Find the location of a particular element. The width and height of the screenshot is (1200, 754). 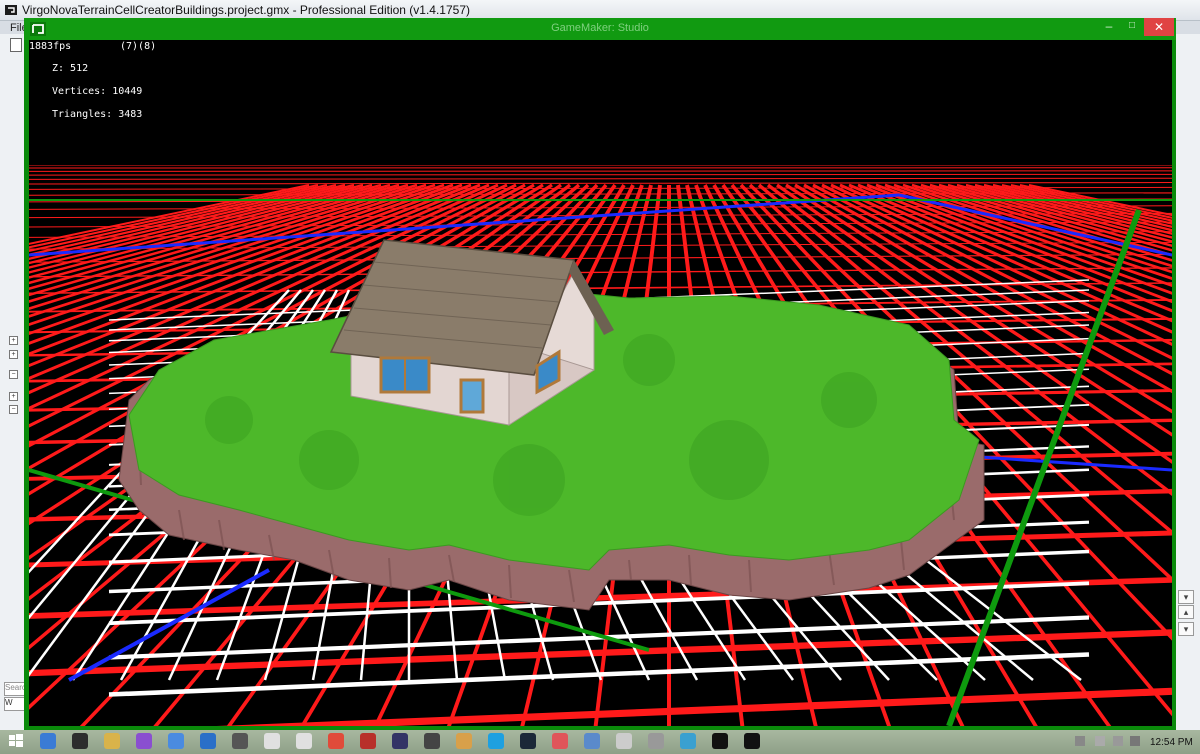

fps-readout: 1883fps is located at coordinates (50, 46).